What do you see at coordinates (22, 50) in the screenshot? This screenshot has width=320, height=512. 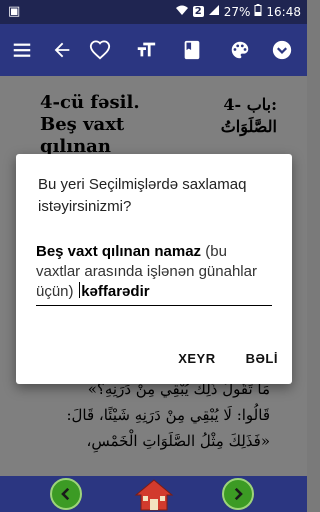 I see `menu-icon` at bounding box center [22, 50].